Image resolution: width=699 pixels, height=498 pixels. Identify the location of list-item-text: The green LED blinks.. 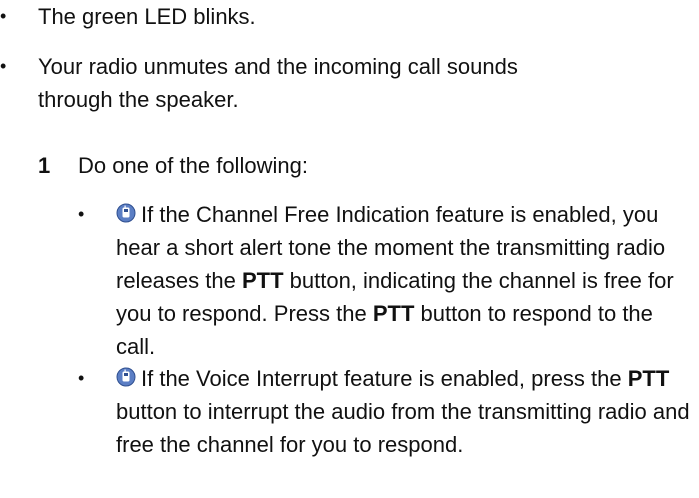
(147, 16).